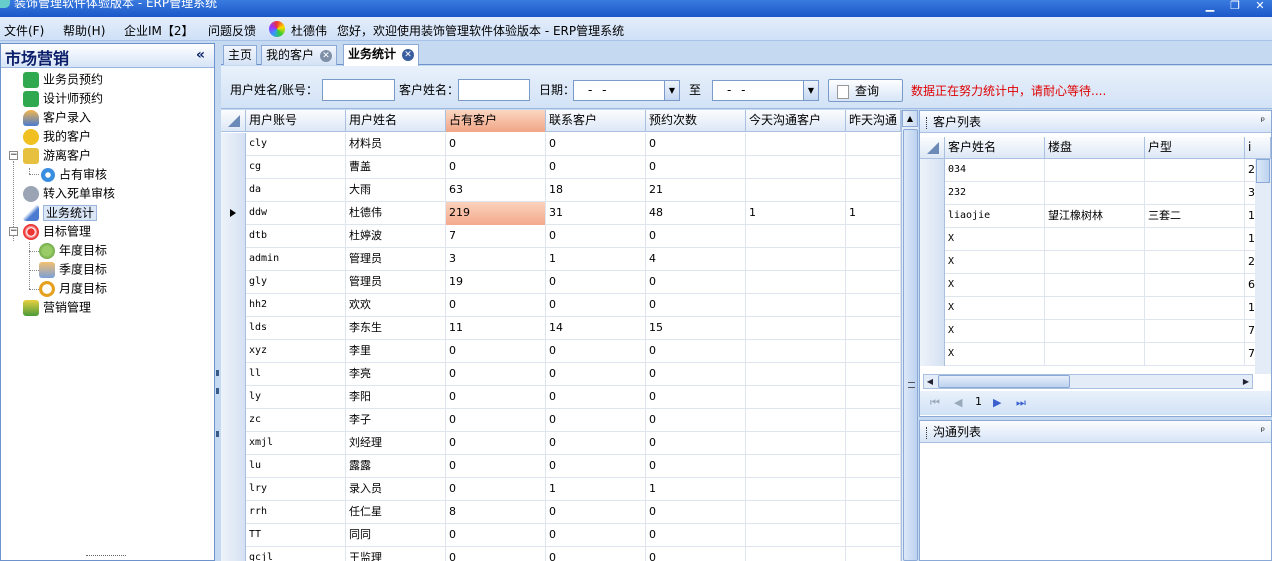 The width and height of the screenshot is (1272, 561). Describe the element at coordinates (200, 55) in the screenshot. I see `sidebar-collapse-button: «` at that location.